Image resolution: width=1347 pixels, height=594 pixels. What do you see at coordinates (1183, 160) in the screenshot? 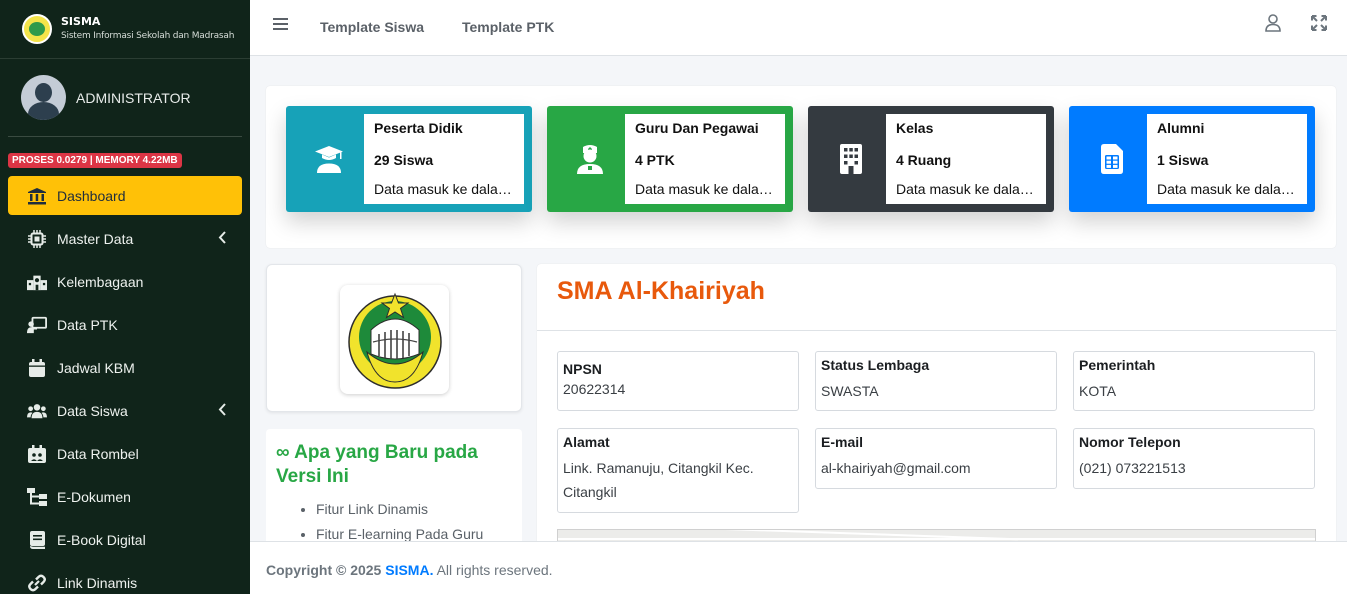
I see `info-box-count: 1 Siswa` at bounding box center [1183, 160].